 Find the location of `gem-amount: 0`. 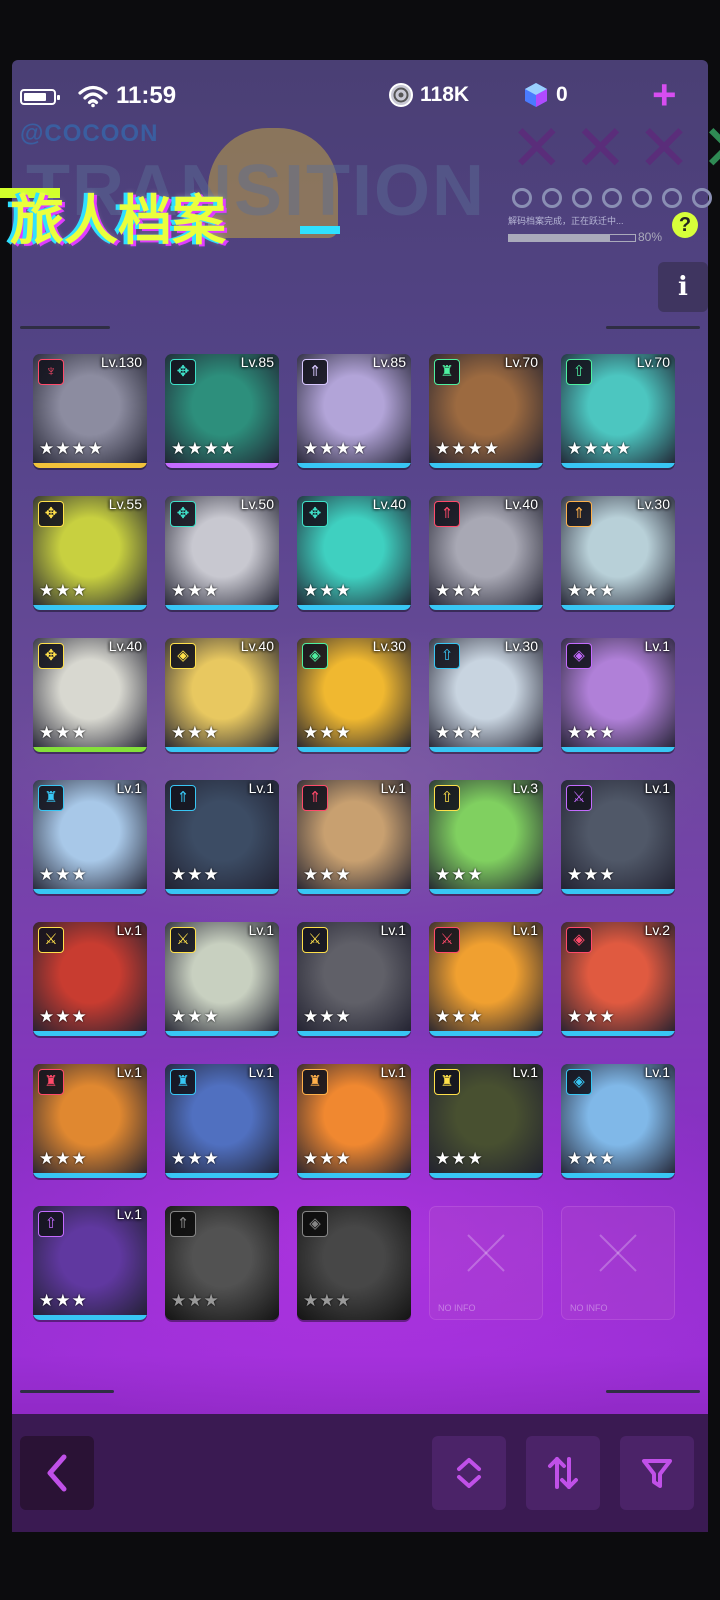

gem-amount: 0 is located at coordinates (562, 94).